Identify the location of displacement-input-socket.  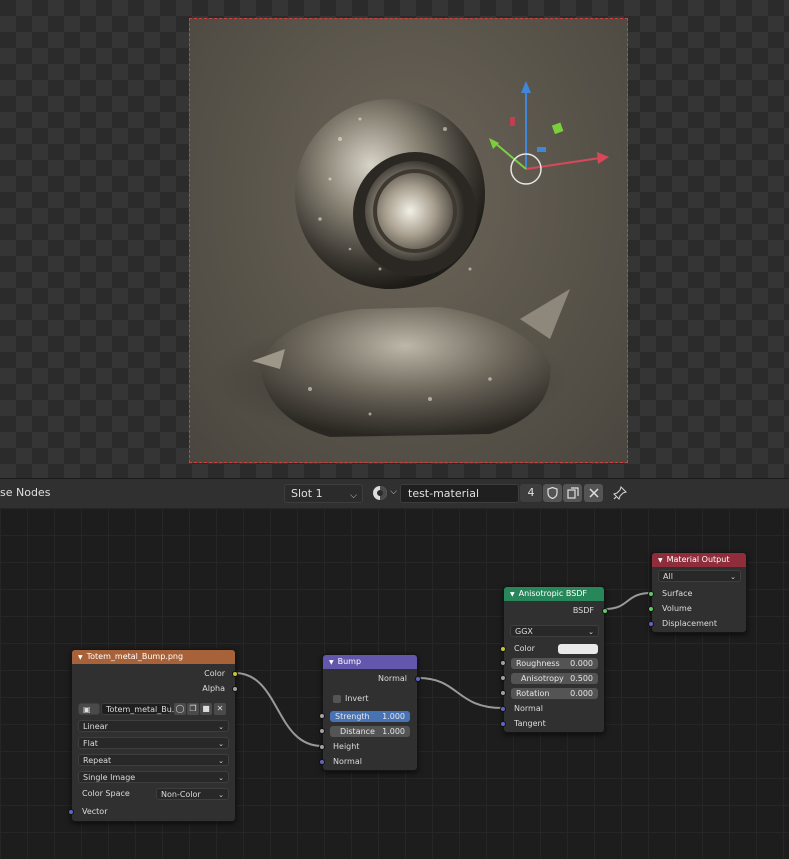
(651, 624).